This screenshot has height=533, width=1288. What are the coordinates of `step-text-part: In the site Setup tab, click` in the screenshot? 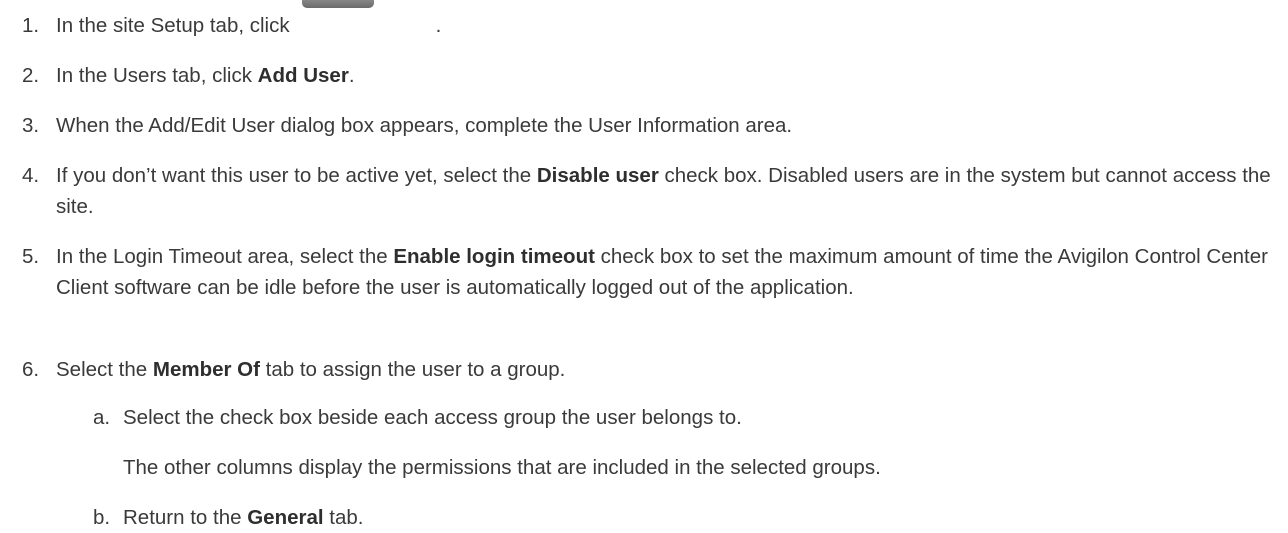 It's located at (173, 25).